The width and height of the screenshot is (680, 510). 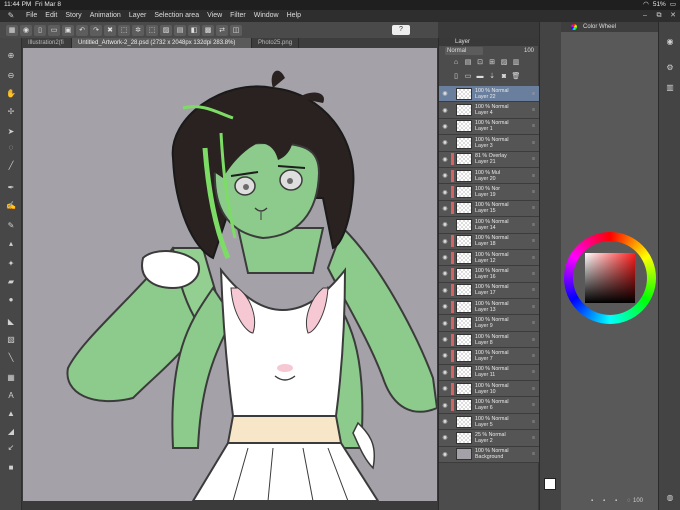 I want to click on menu-selection-area: Selection area, so click(x=176, y=16).